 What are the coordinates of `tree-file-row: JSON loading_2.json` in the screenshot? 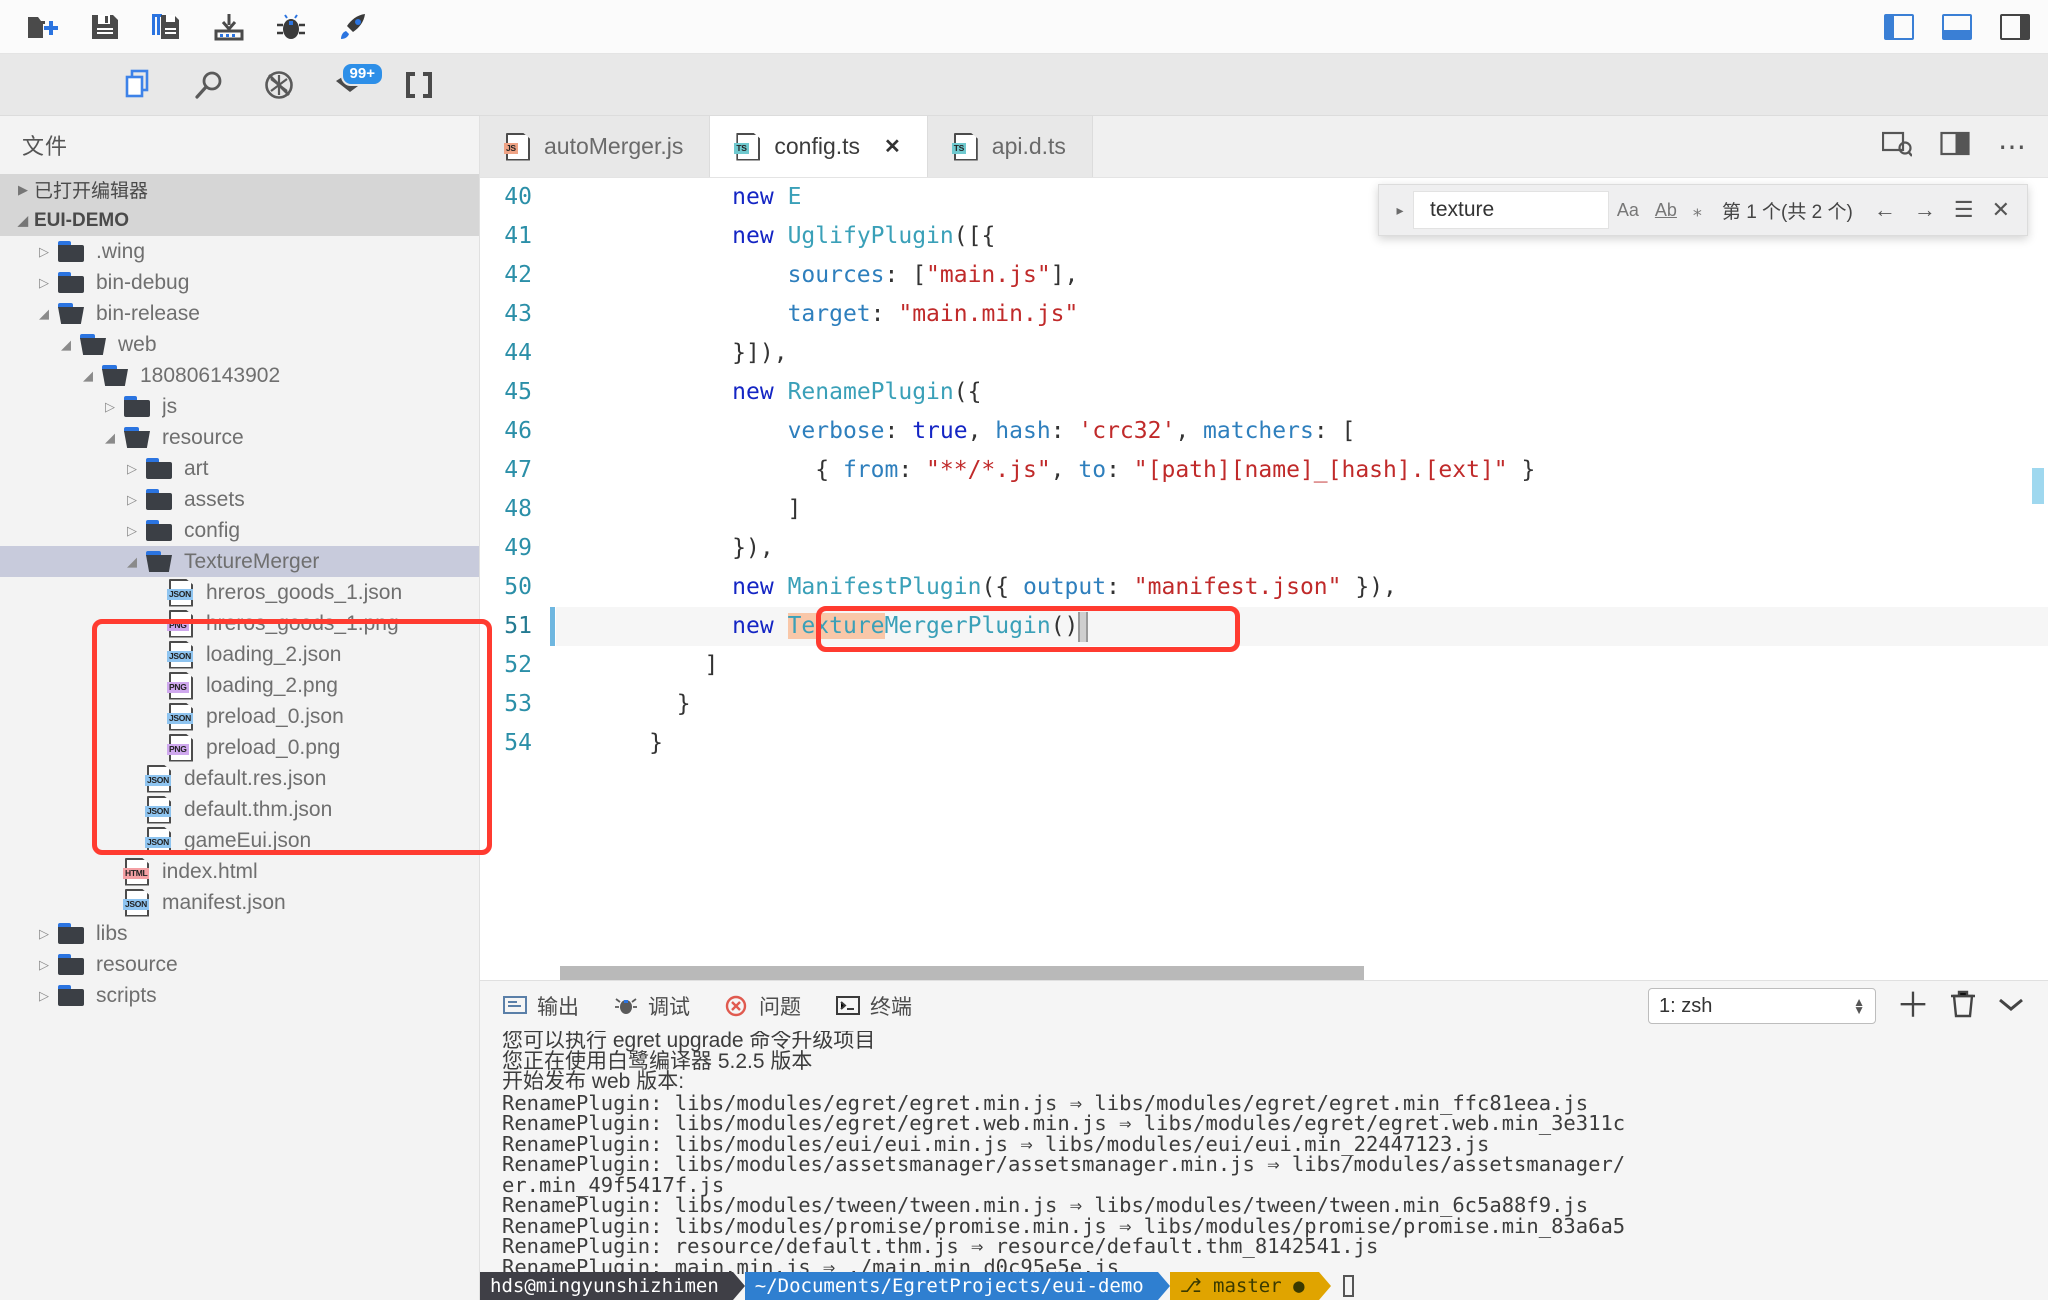 It's located at (239, 654).